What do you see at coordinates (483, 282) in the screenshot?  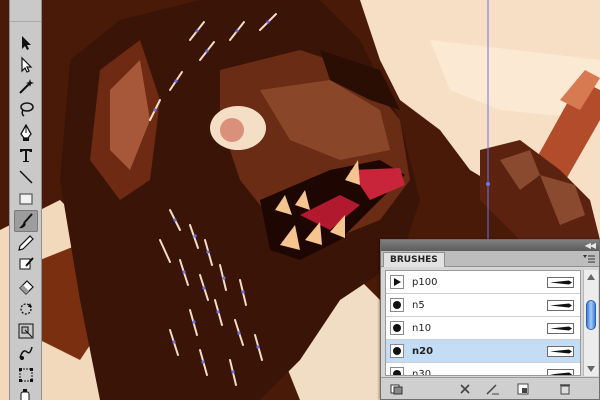 I see `brush-item-p100: p100` at bounding box center [483, 282].